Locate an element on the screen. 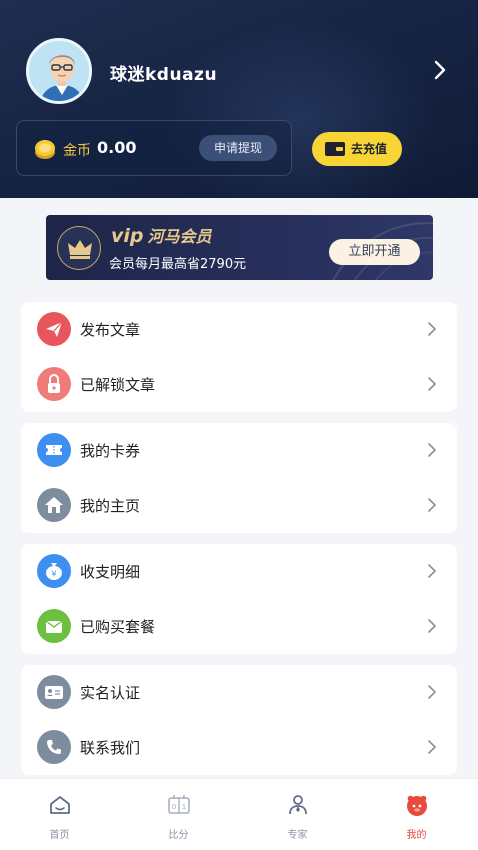  recharge-button: 去充值 is located at coordinates (357, 149).